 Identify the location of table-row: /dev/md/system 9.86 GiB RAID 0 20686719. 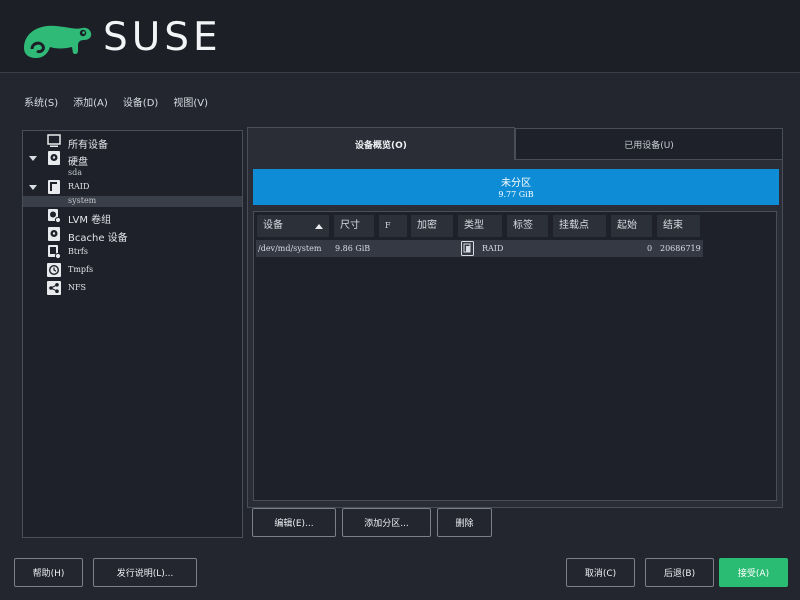
(479, 248).